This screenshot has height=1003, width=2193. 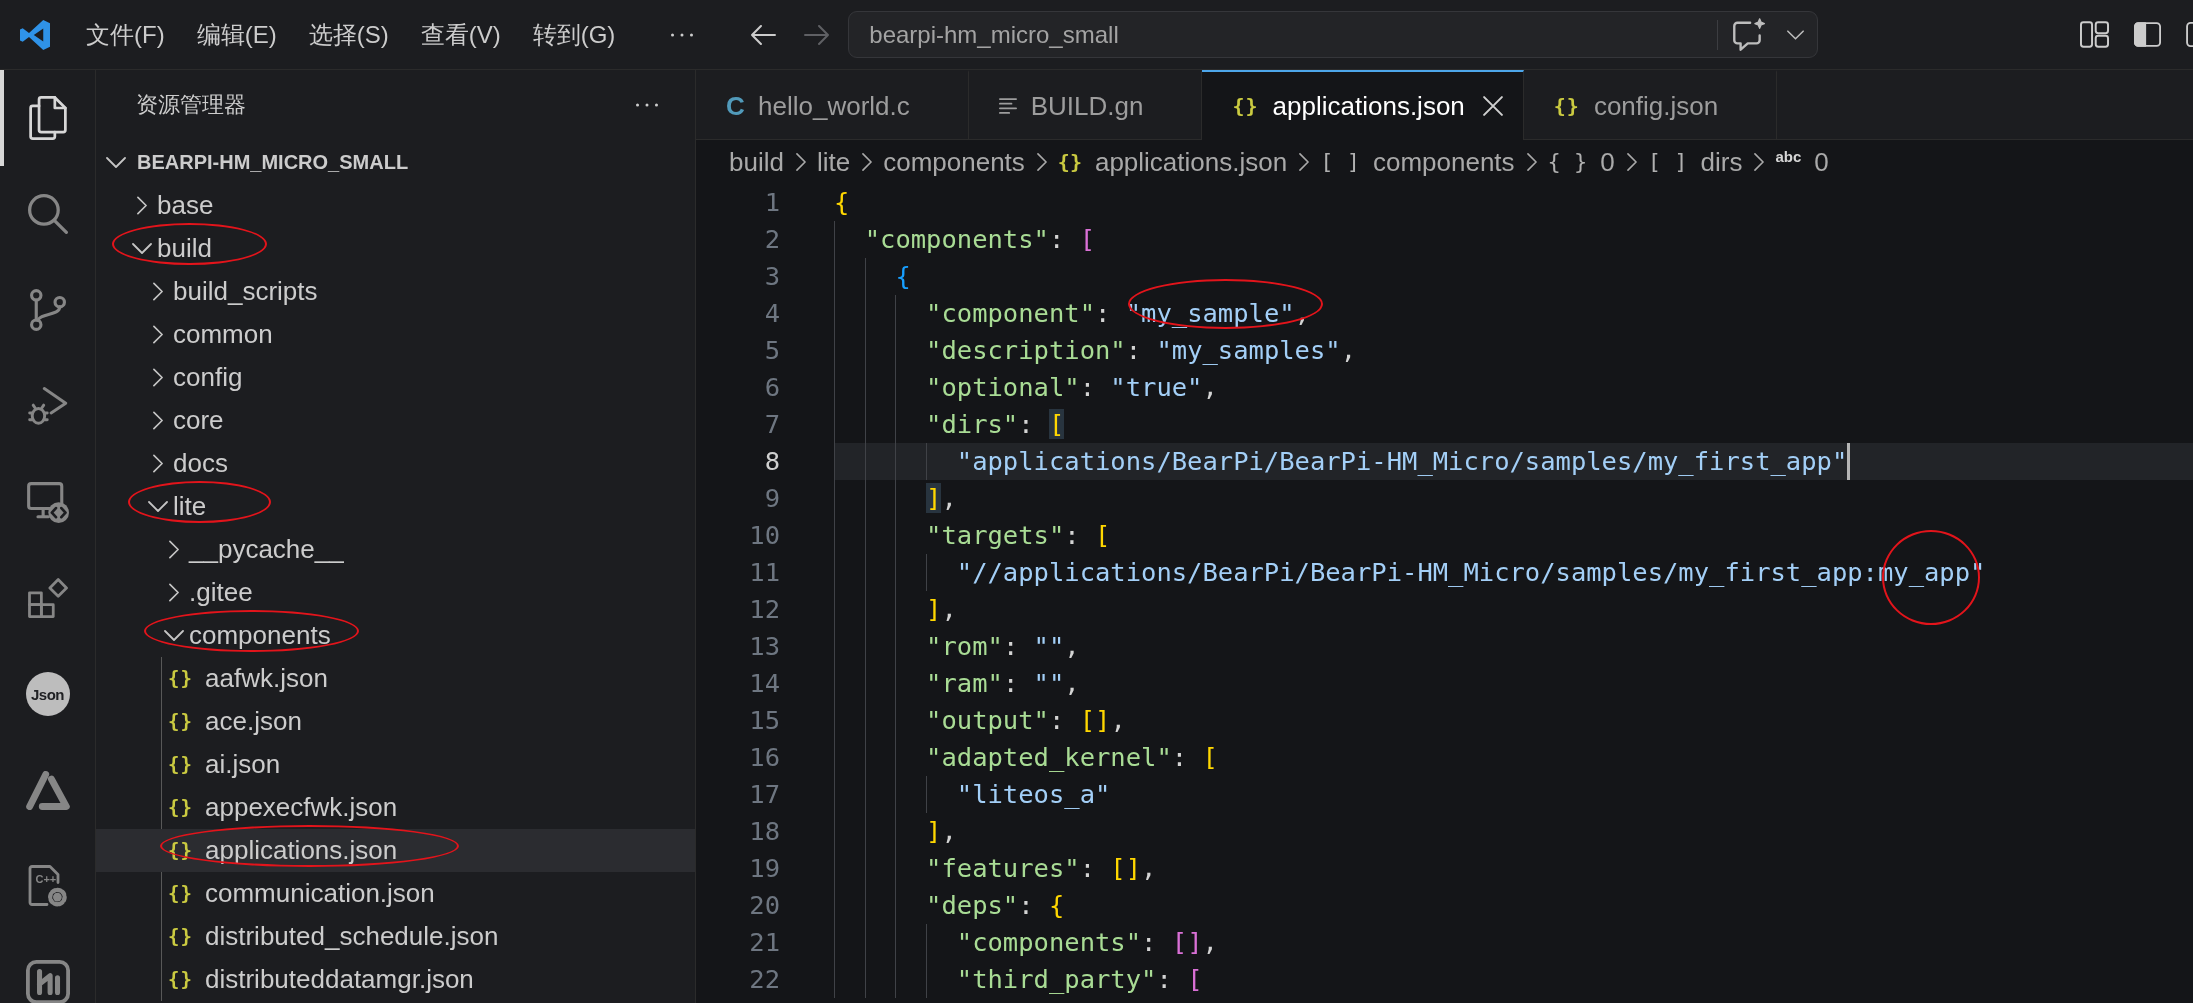 I want to click on panel-icon, so click(x=2189, y=34).